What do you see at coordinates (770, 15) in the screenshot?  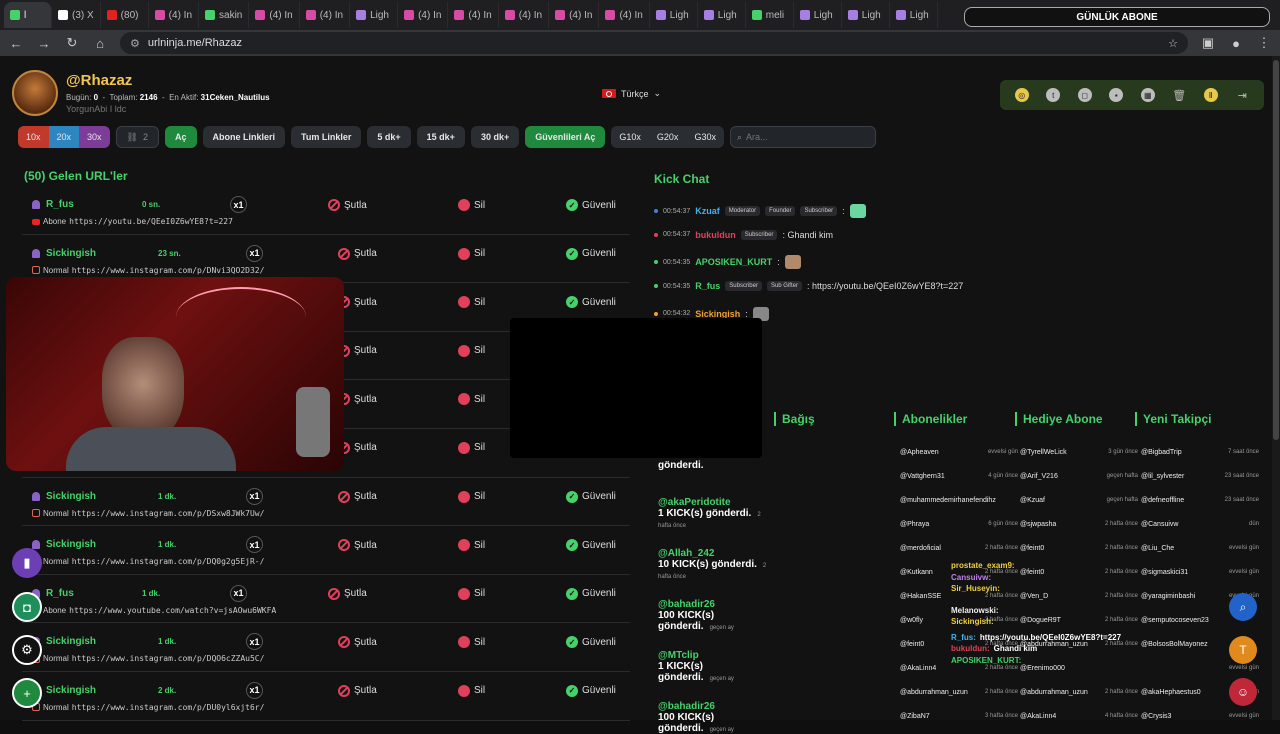 I see `browser-tab: meli` at bounding box center [770, 15].